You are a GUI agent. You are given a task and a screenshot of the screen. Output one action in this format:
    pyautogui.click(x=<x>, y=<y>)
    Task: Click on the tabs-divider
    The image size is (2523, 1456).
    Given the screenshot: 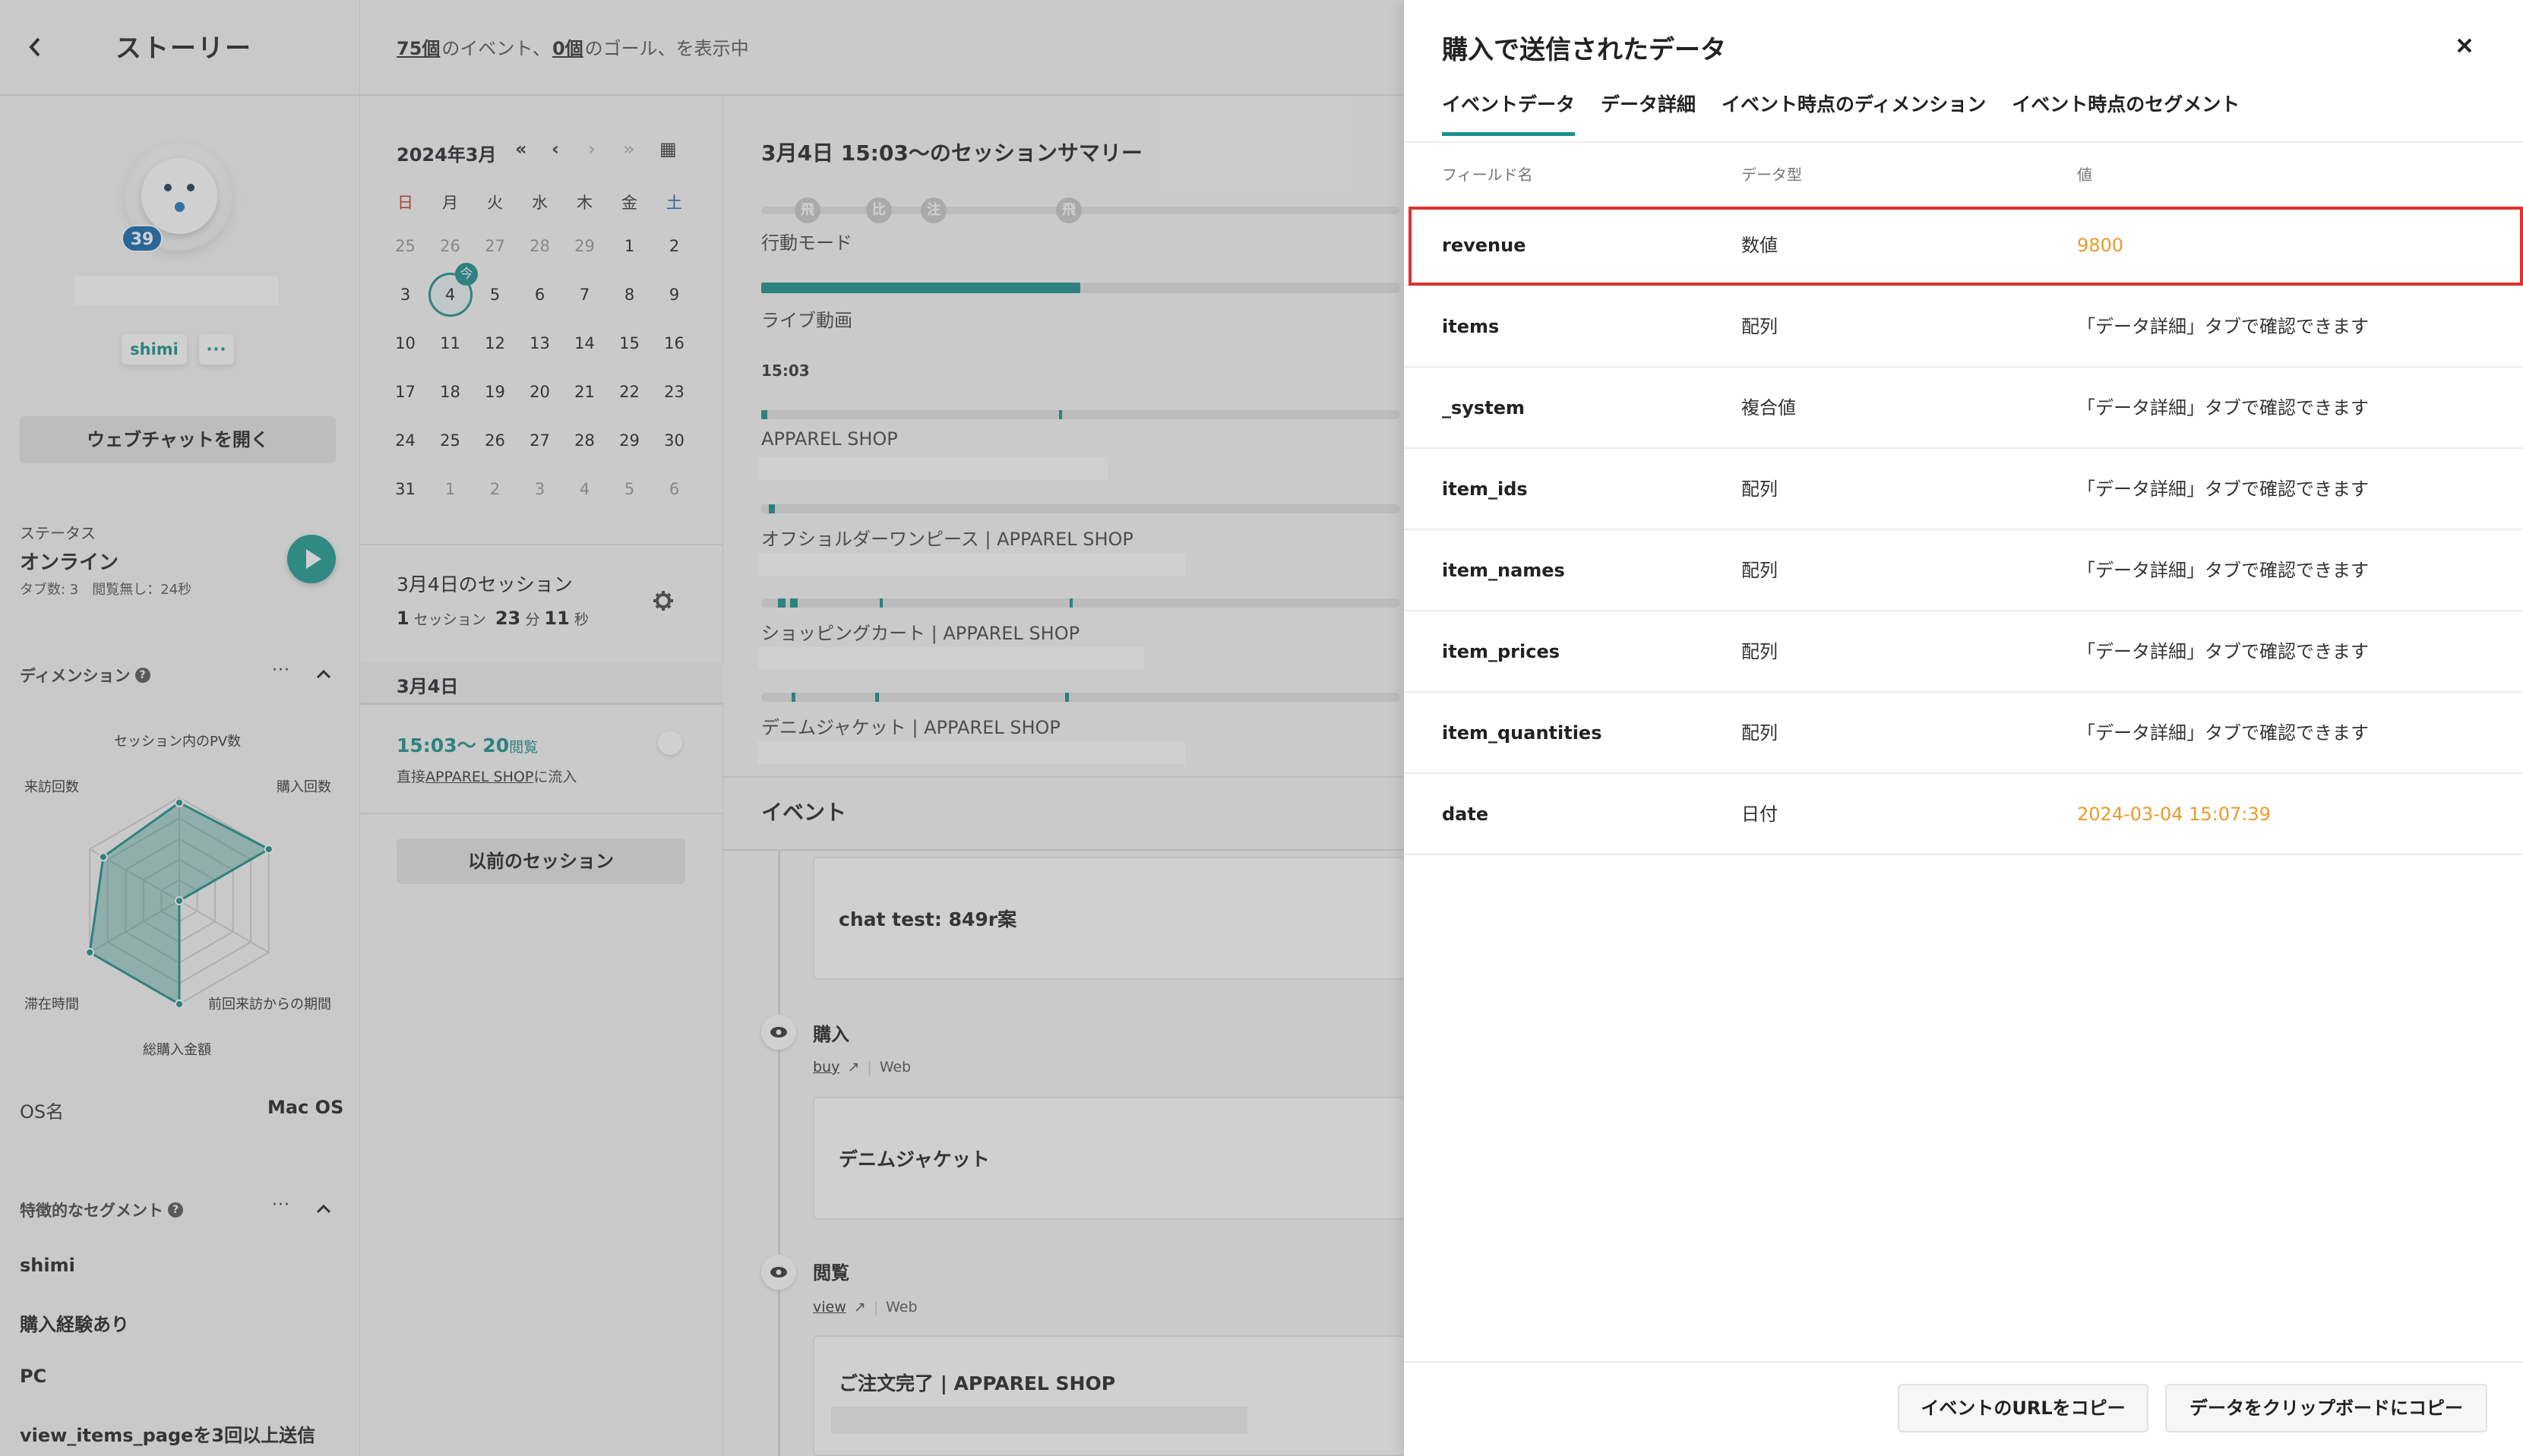 What is the action you would take?
    pyautogui.click(x=1963, y=142)
    